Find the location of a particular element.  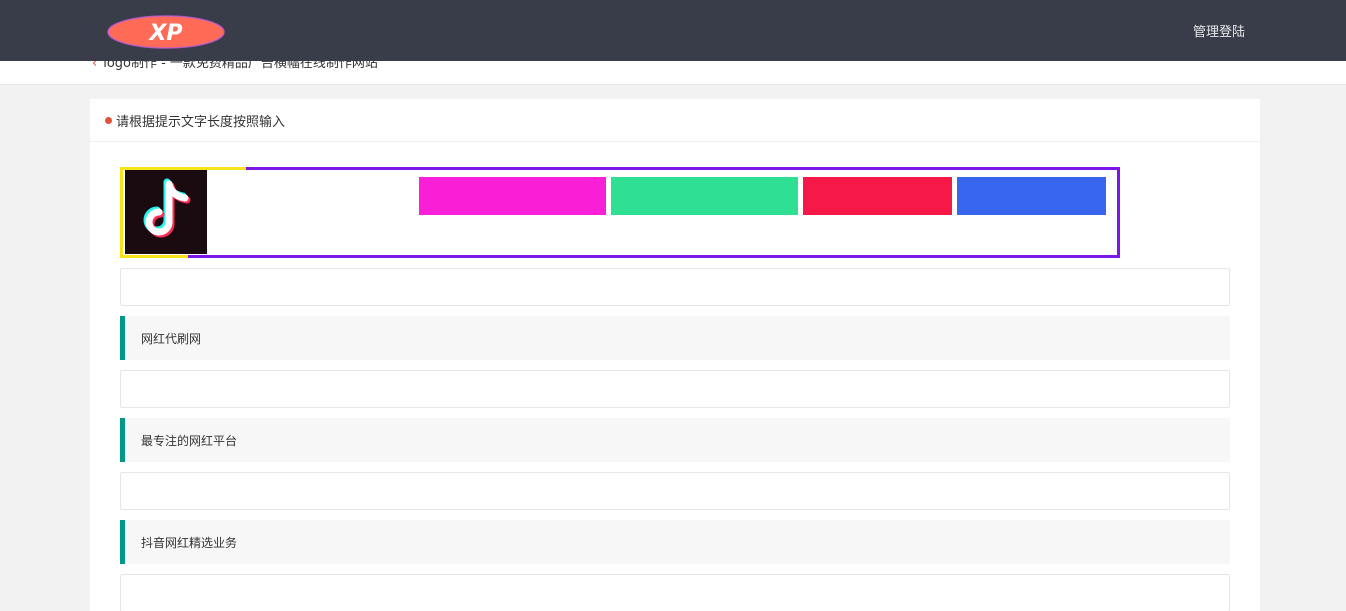

red-dot-icon is located at coordinates (108, 120).